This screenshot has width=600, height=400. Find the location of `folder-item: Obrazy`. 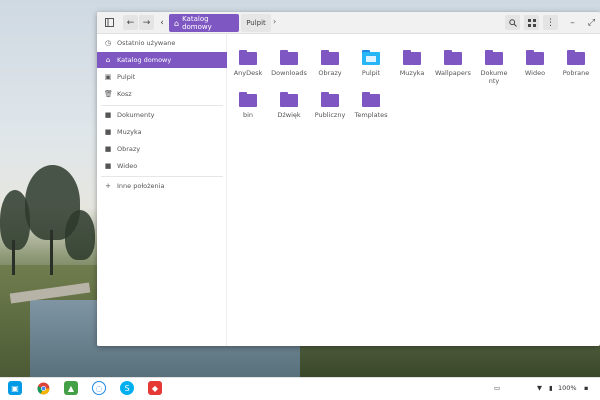

folder-item: Obrazy is located at coordinates (330, 63).